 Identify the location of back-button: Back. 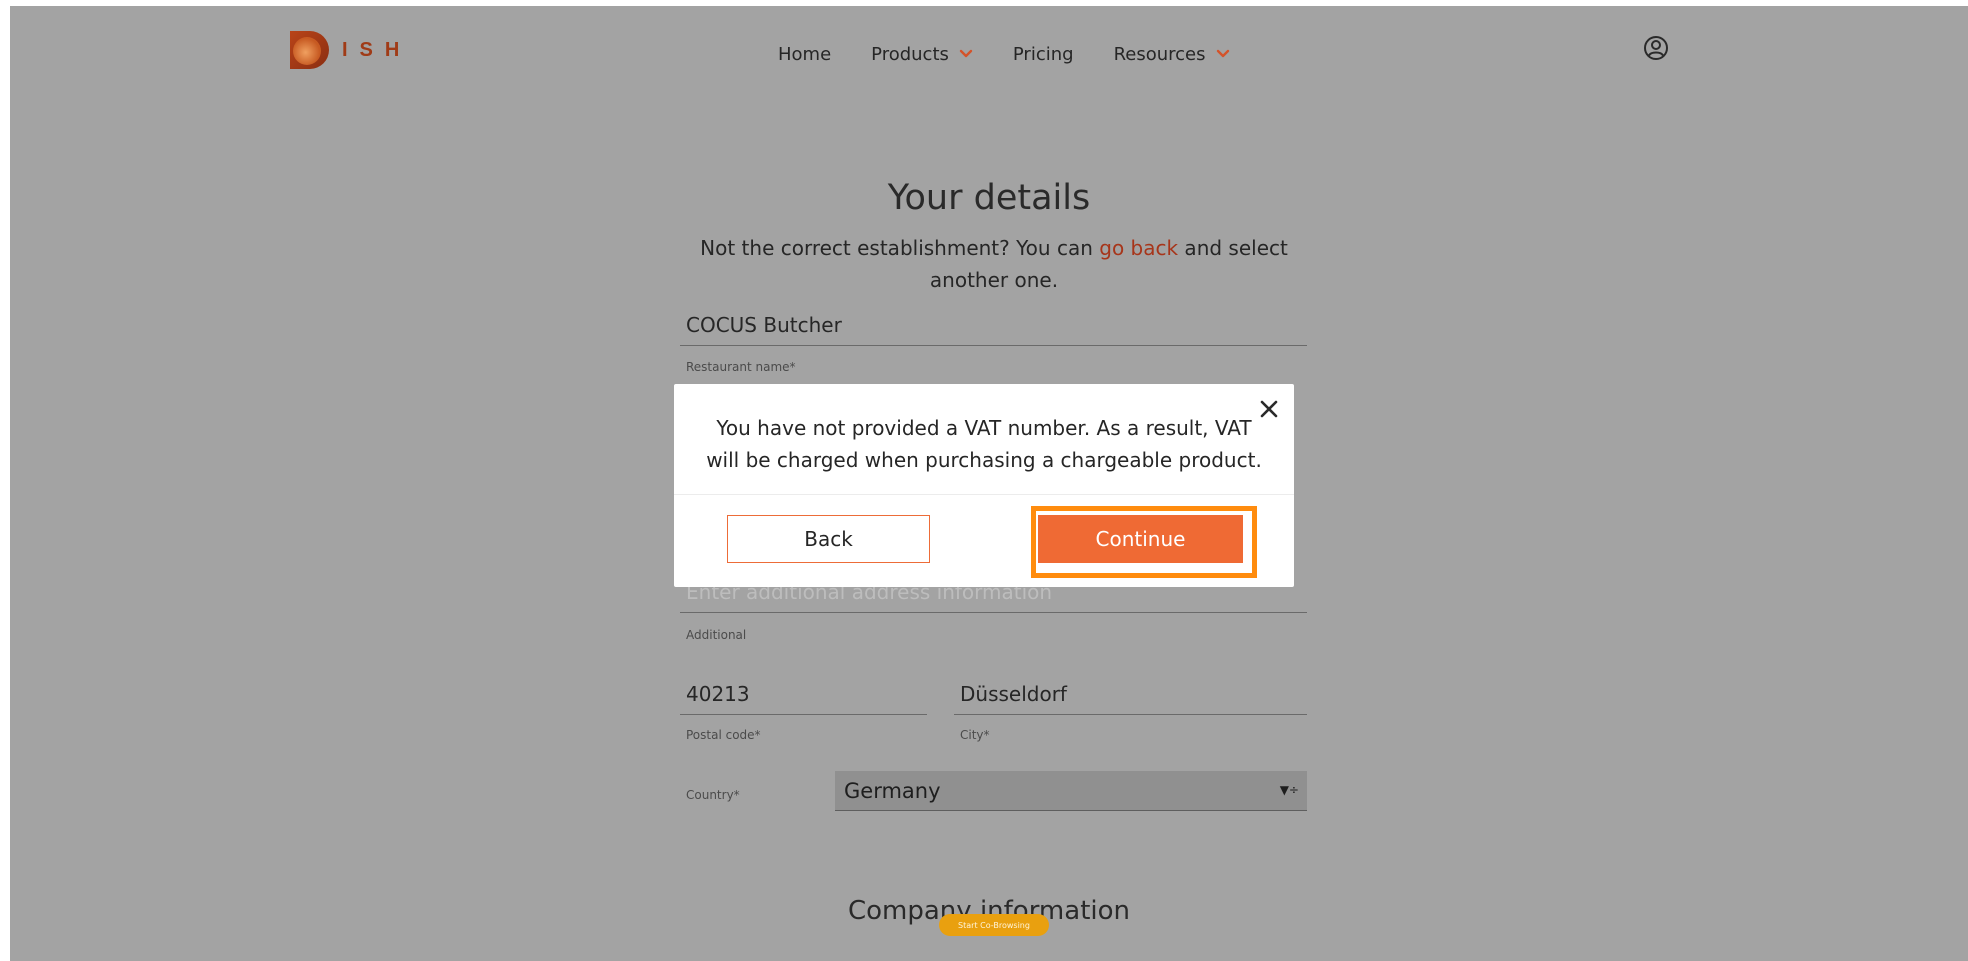
(828, 539).